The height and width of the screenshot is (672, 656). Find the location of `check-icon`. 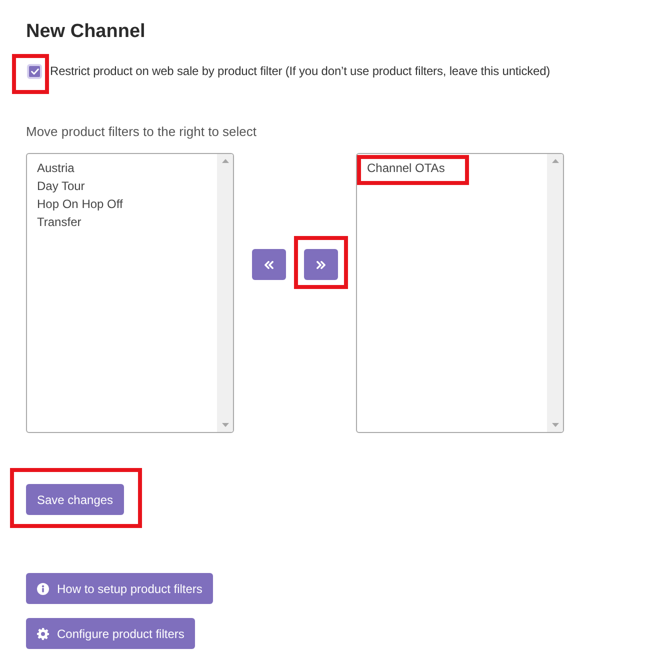

check-icon is located at coordinates (34, 71).